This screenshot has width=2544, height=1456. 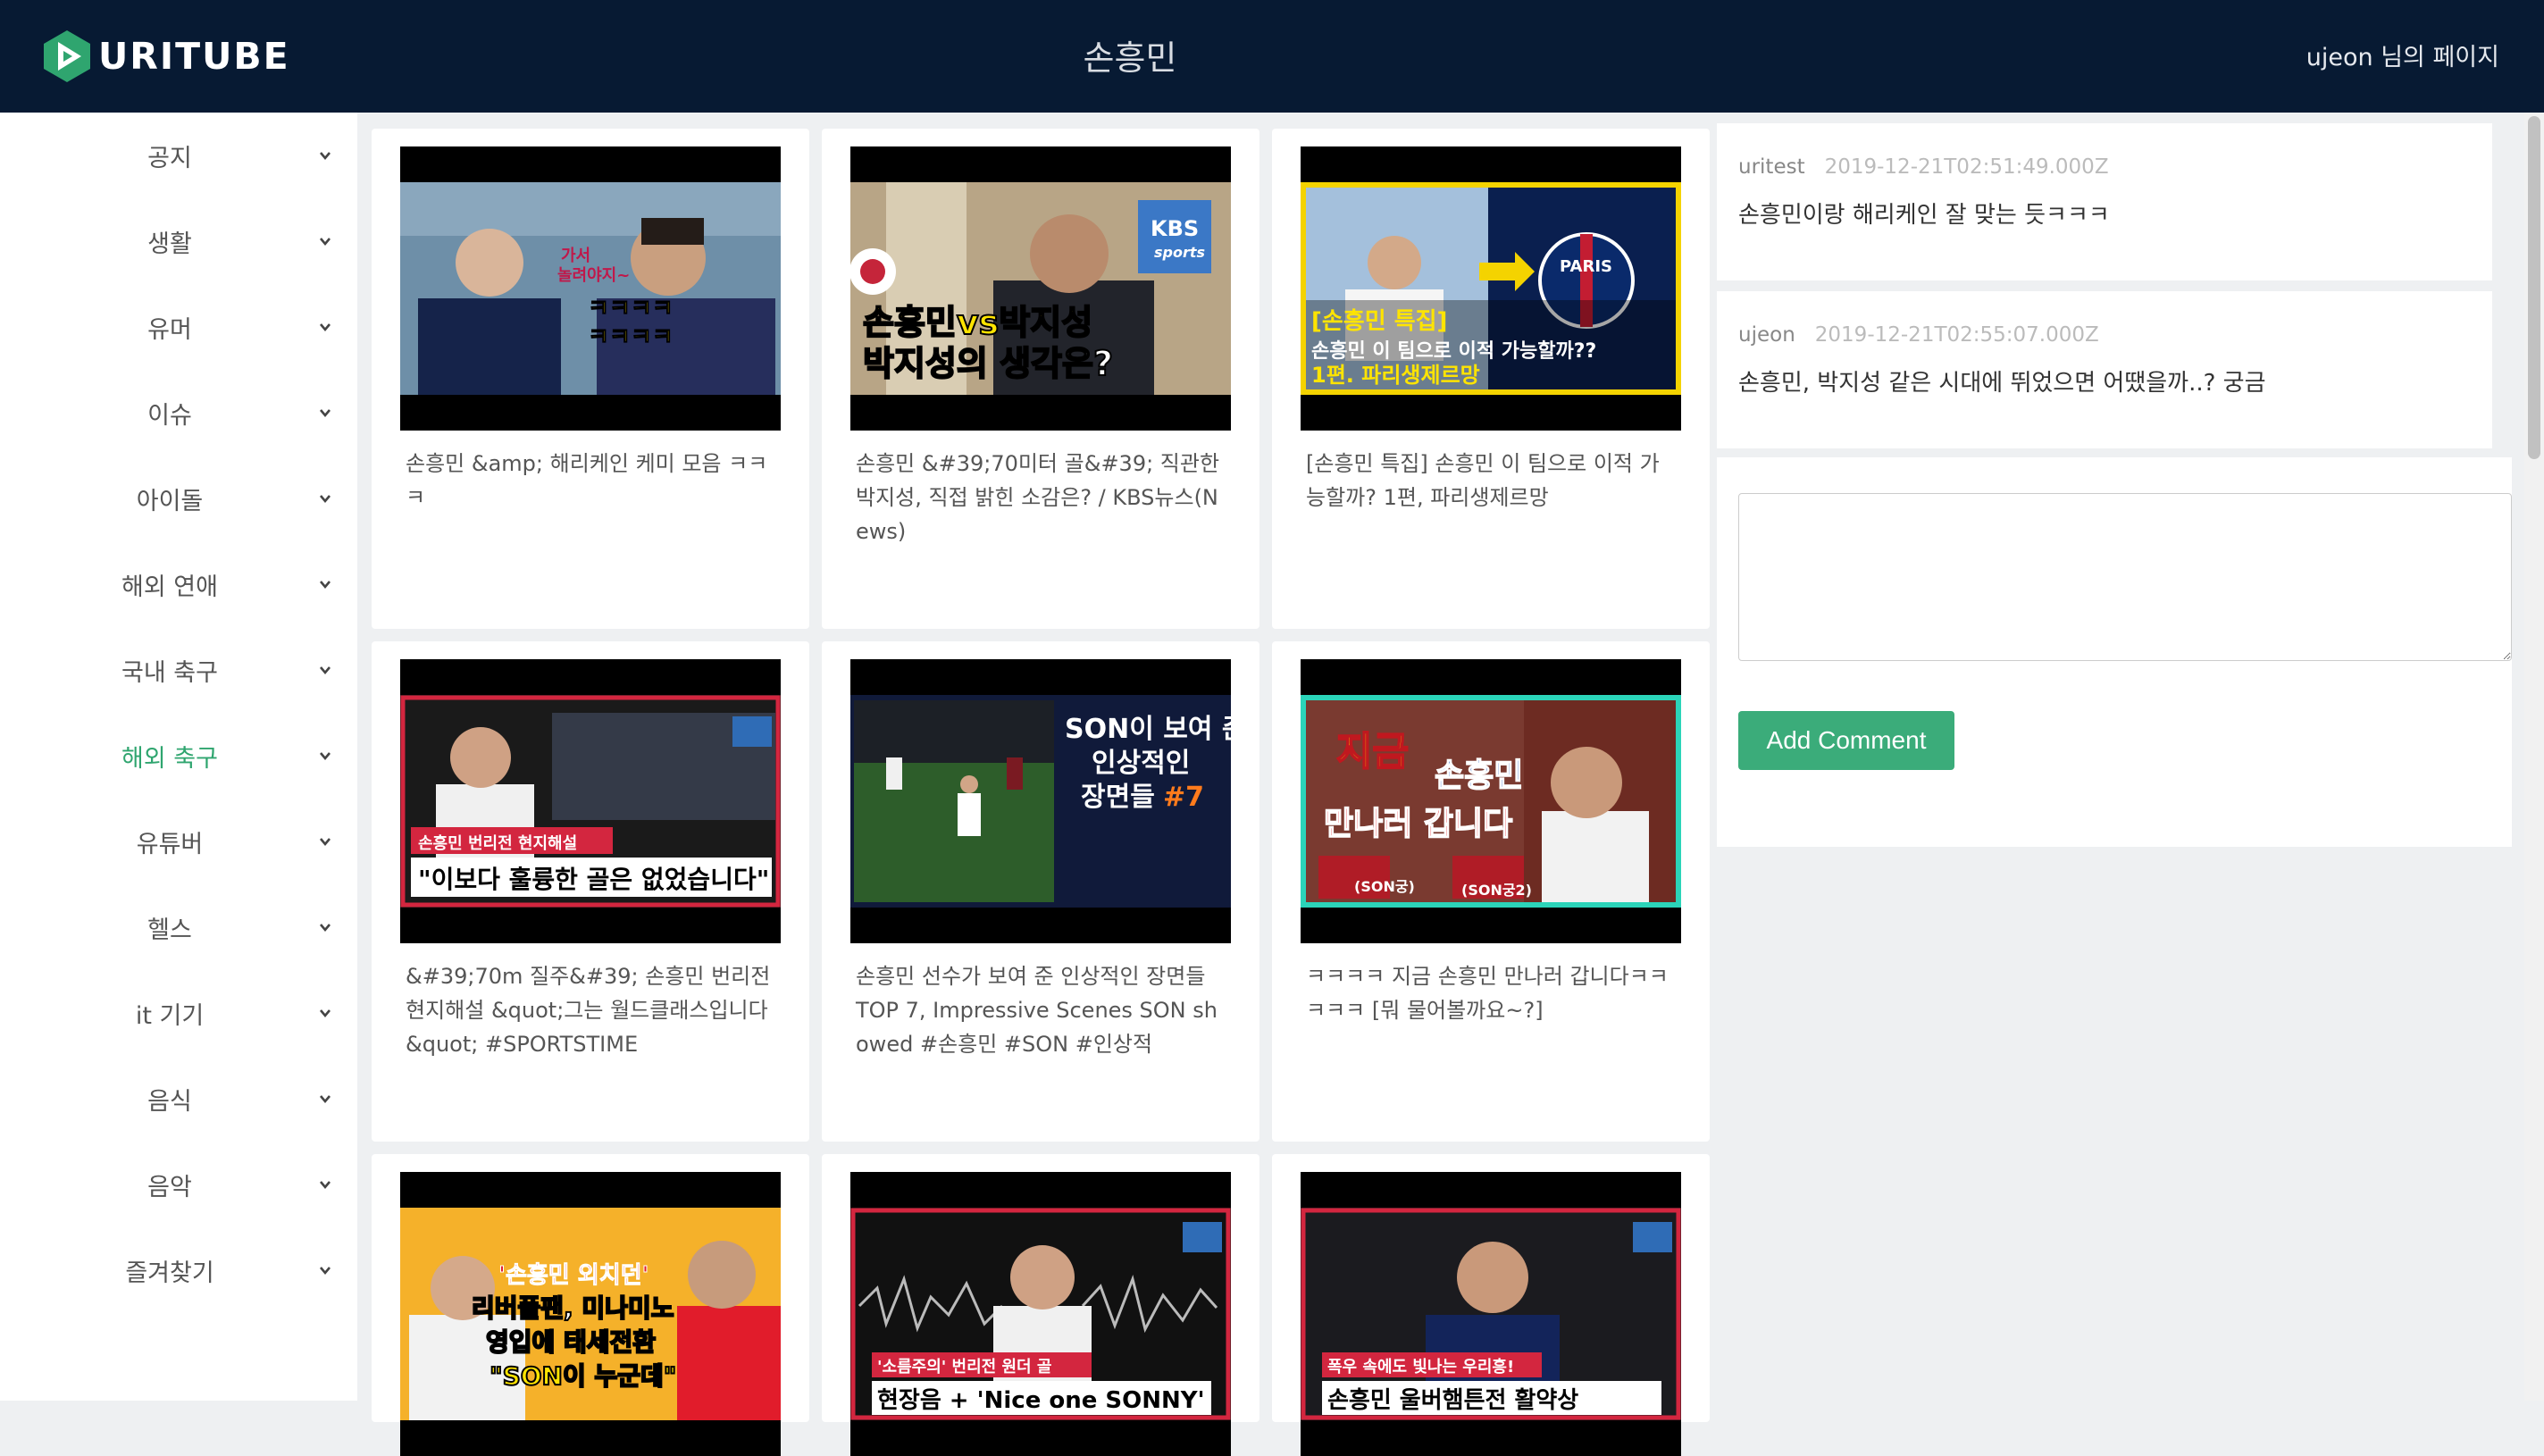 What do you see at coordinates (1490, 993) in the screenshot?
I see `video-title: ㅋㅋㅋㅋ 지금 손흥민 만나러 갑니다ㅋㅋㅋㅋㅋ [뭐 물어볼까요~?]` at bounding box center [1490, 993].